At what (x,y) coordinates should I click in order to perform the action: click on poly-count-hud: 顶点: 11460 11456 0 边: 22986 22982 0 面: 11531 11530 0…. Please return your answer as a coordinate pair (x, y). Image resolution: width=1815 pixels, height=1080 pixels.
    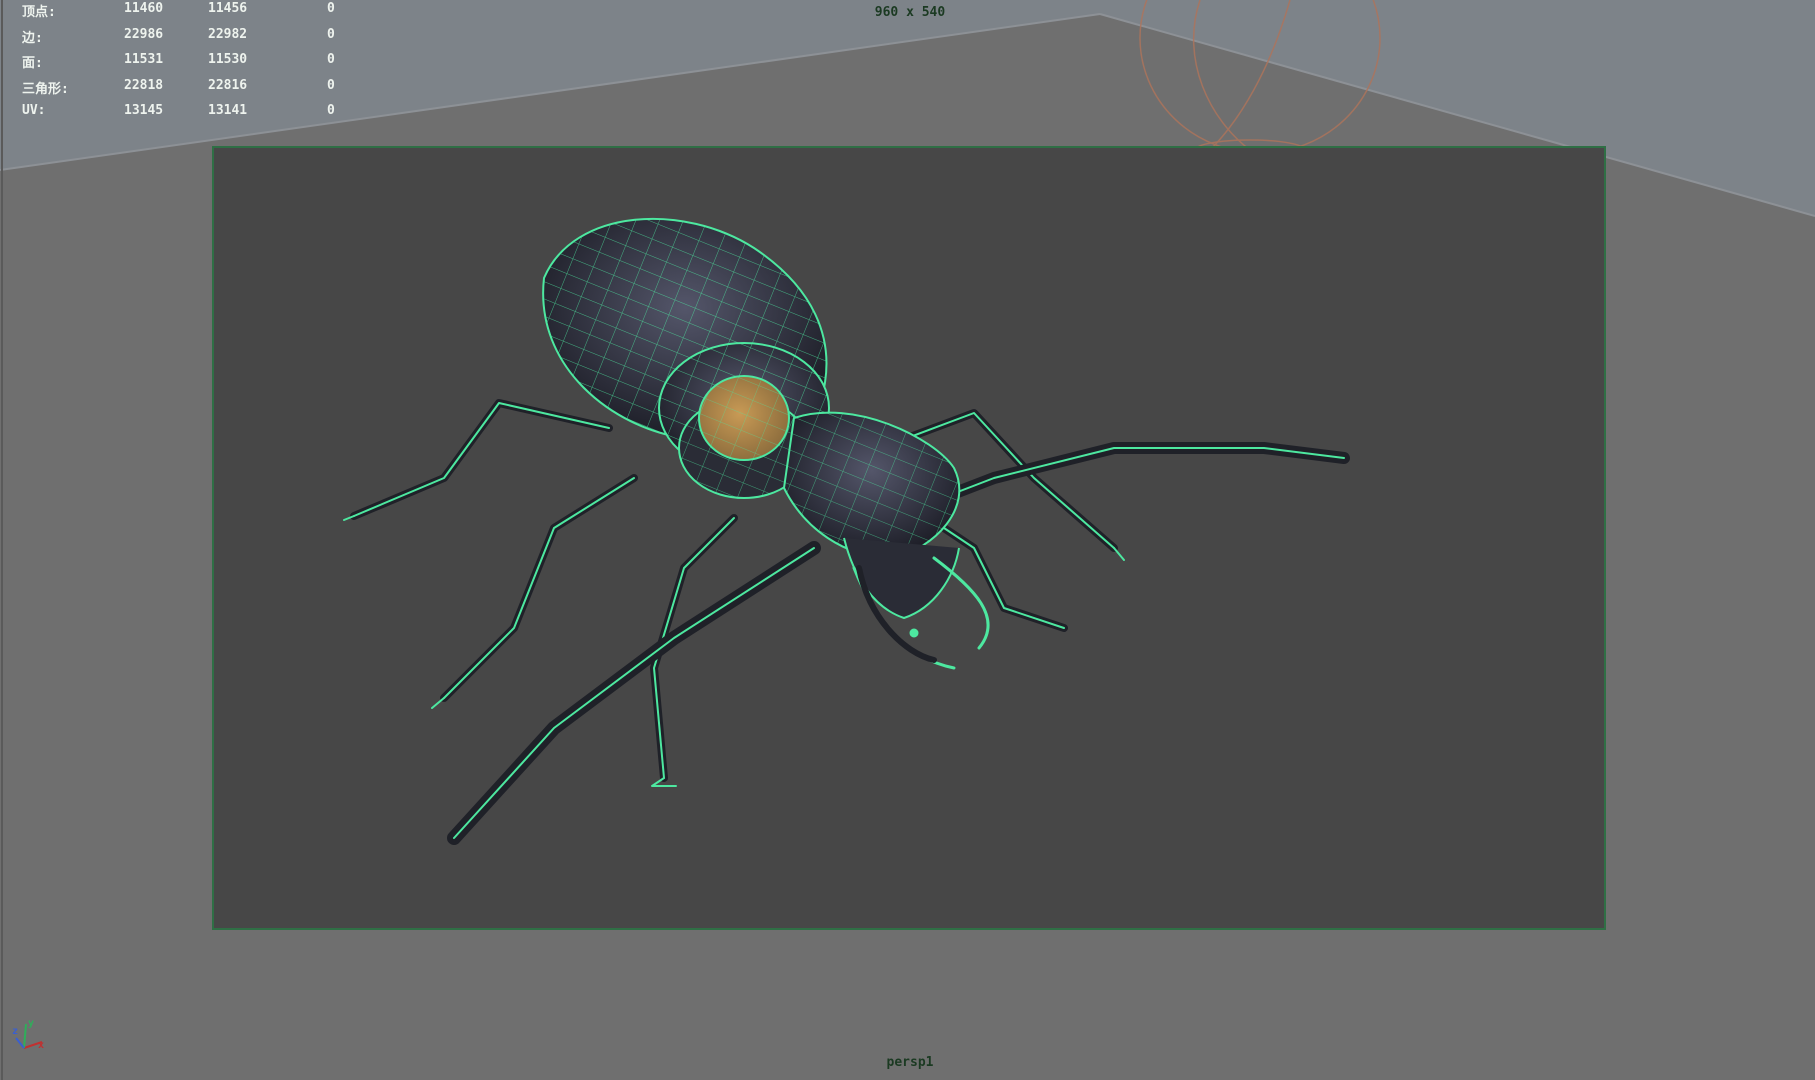
    Looking at the image, I should click on (187, 64).